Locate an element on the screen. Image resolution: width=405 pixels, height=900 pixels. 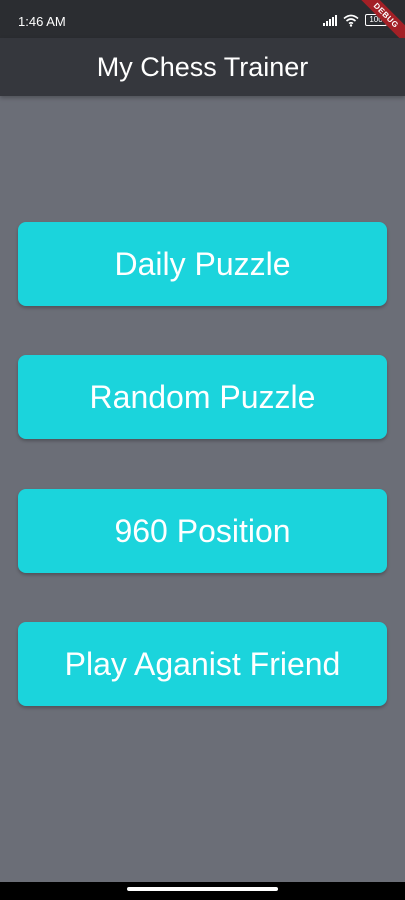
home-indicator-pill is located at coordinates (202, 889).